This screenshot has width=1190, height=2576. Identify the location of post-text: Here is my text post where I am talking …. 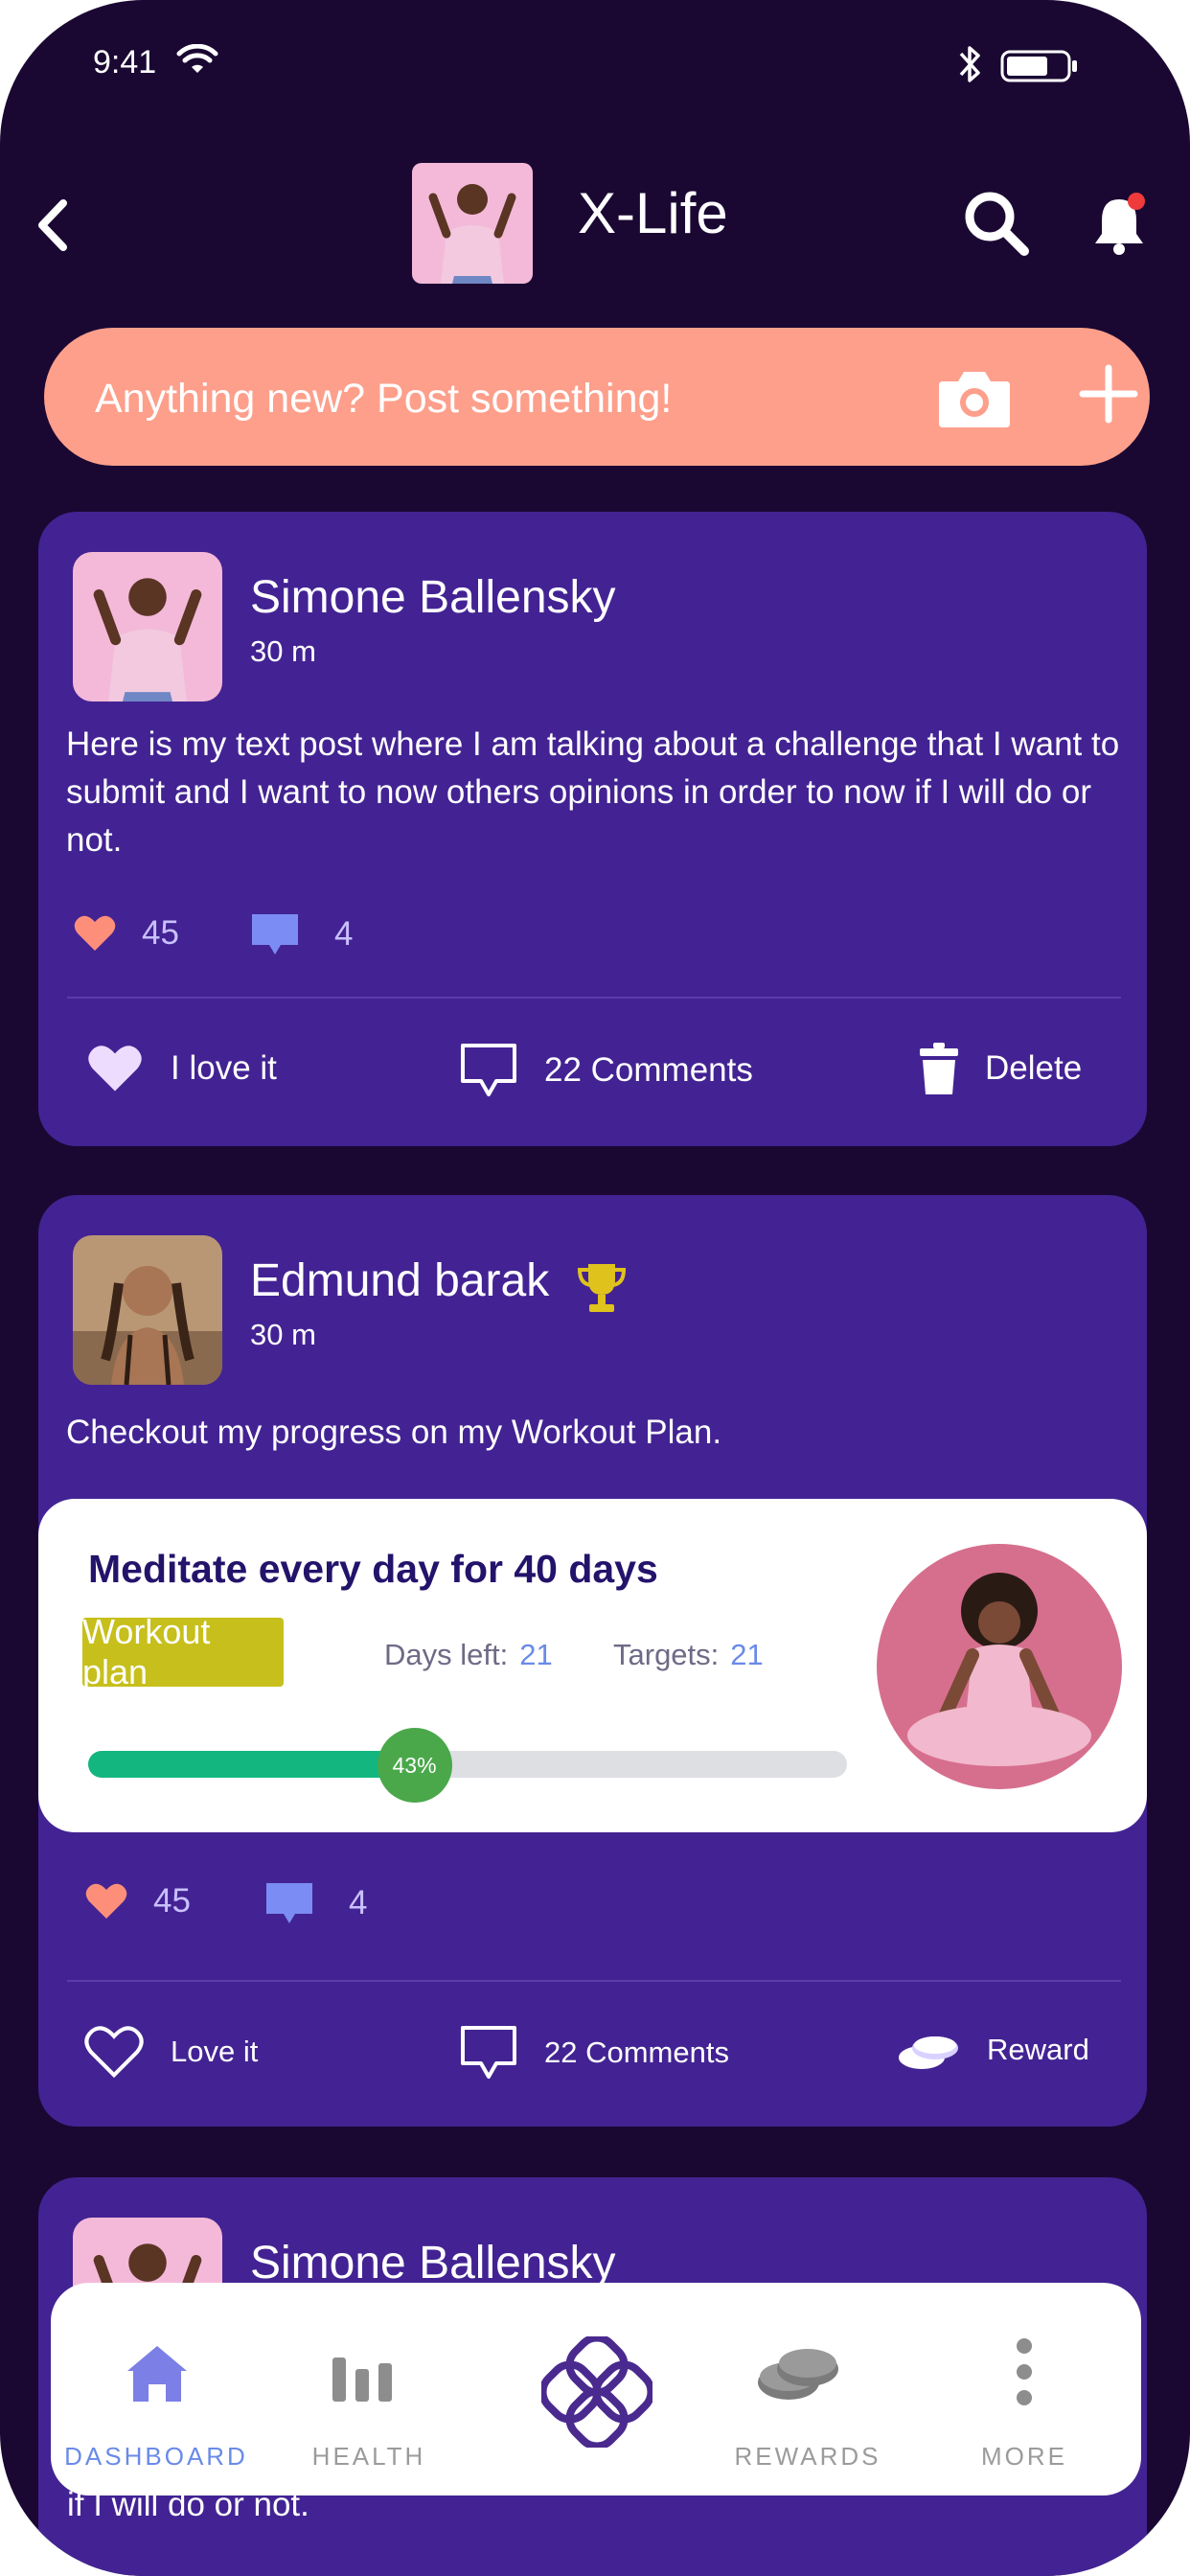
(593, 792).